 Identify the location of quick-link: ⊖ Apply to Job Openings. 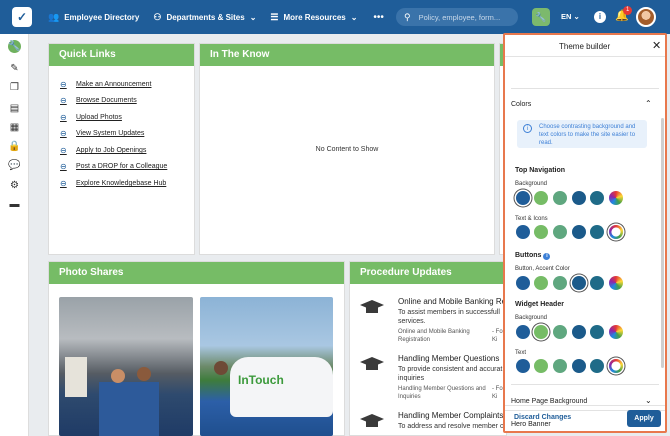
(103, 150).